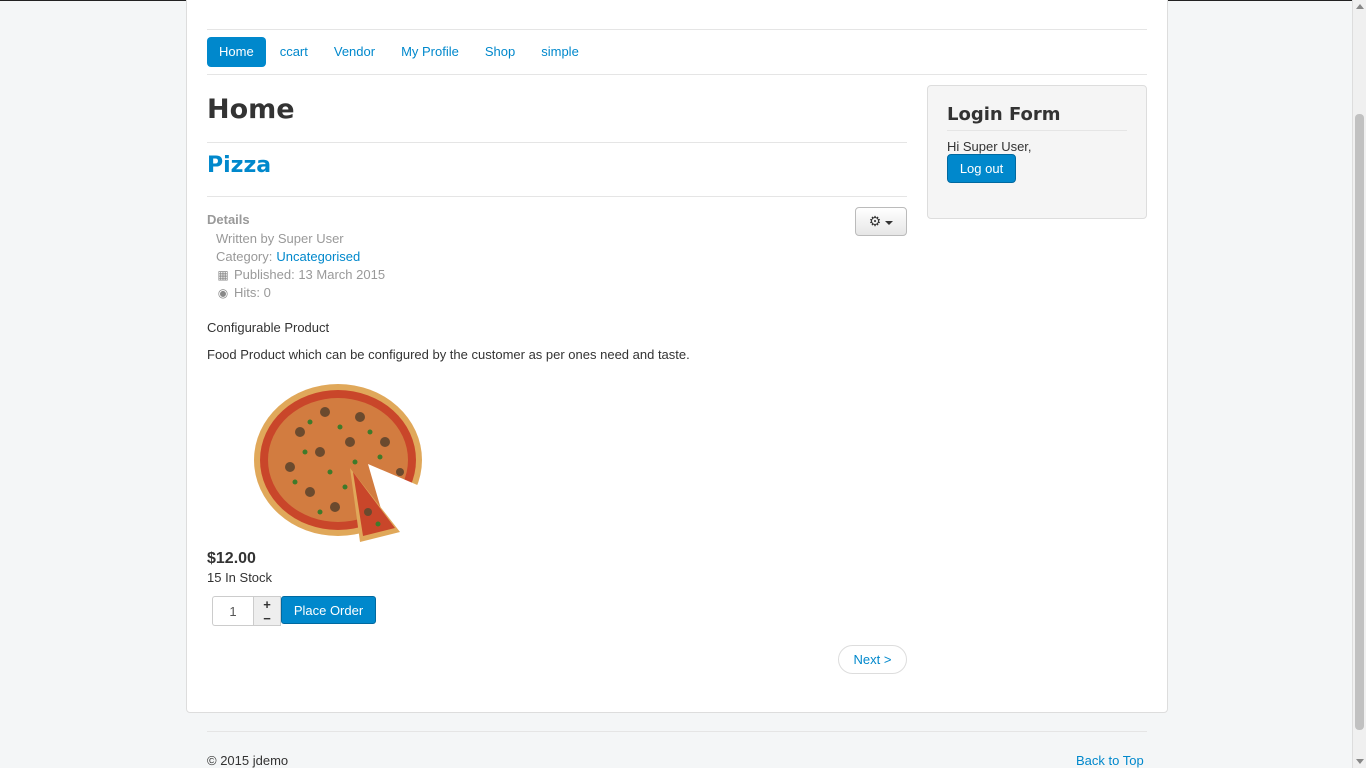 This screenshot has width=1366, height=768. Describe the element at coordinates (889, 222) in the screenshot. I see `caret-down-icon` at that location.